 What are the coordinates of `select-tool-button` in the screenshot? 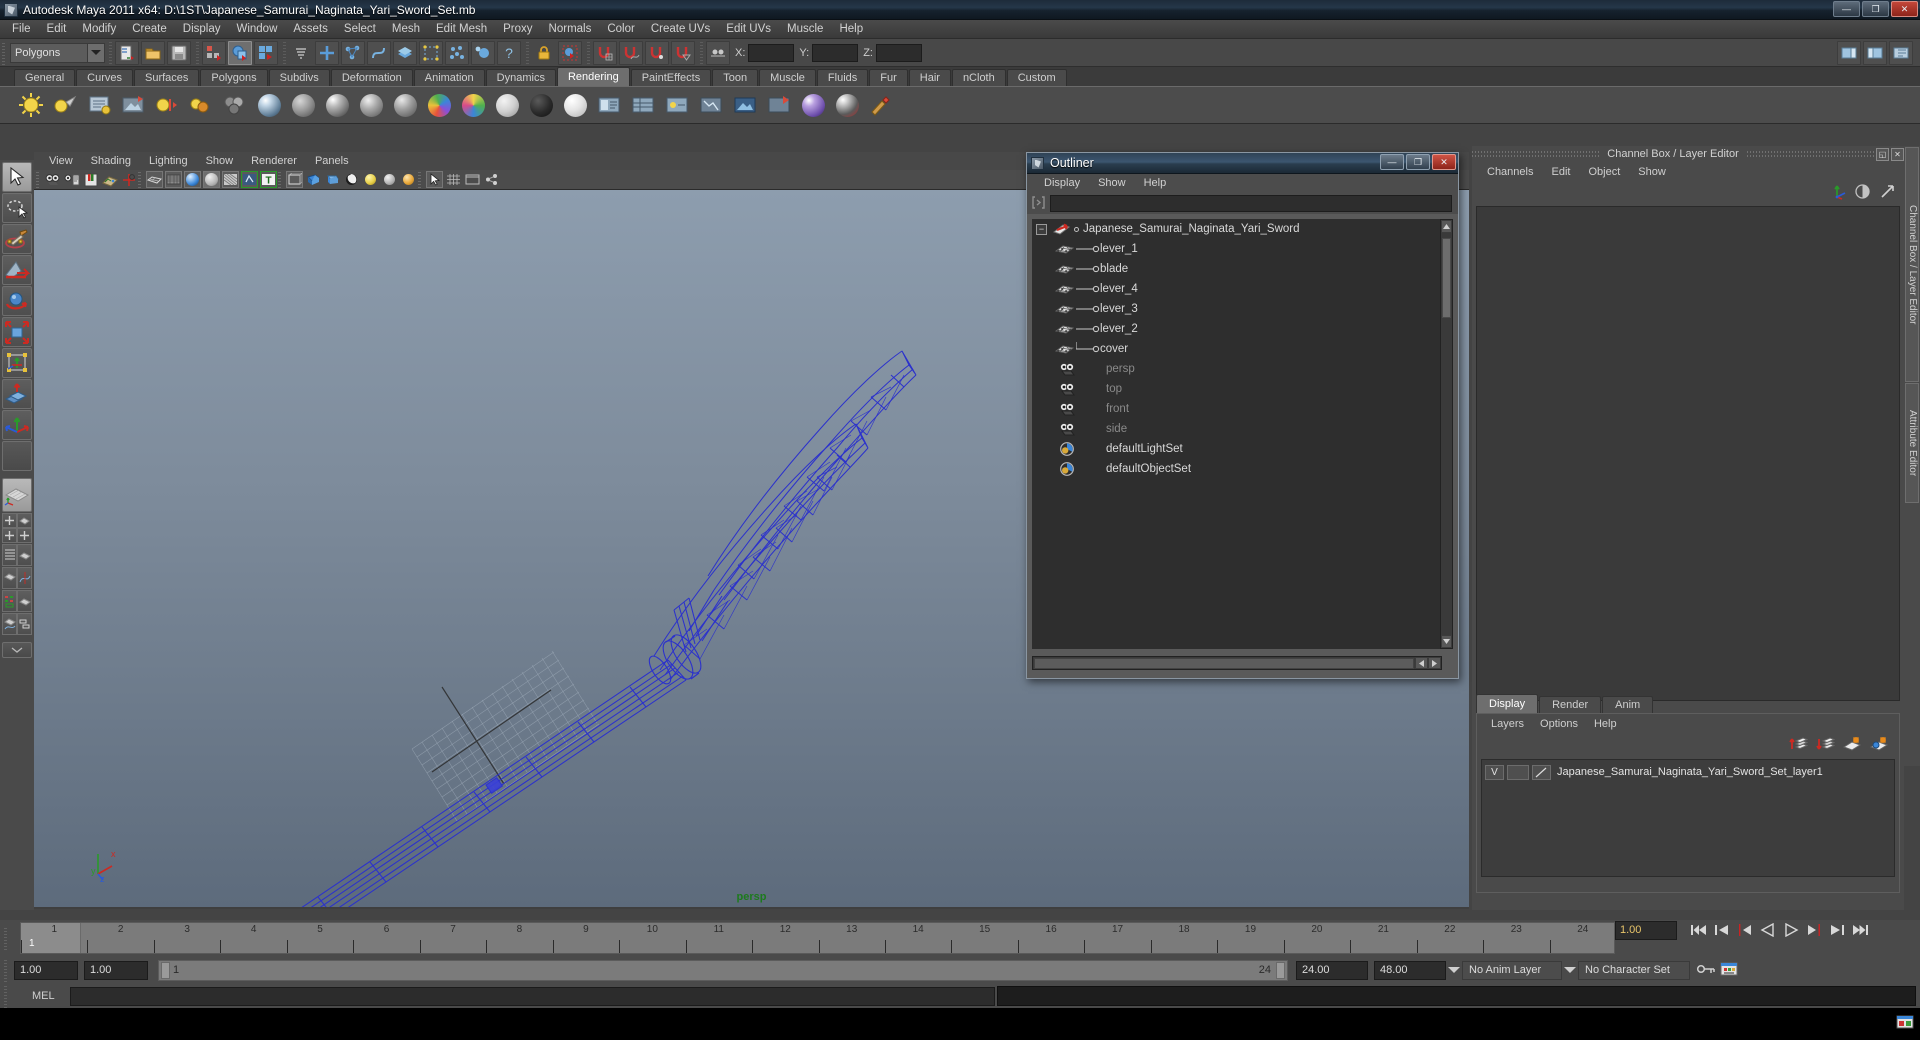 It's located at (17, 177).